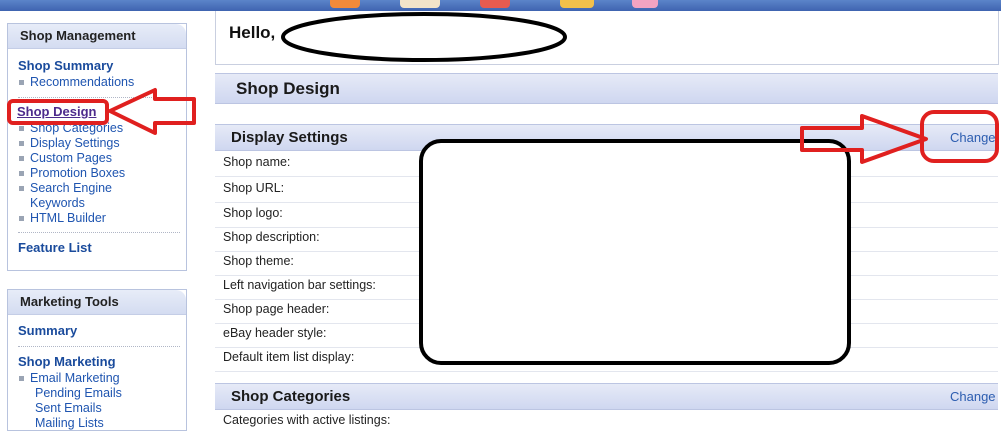  I want to click on shop-categories-header: Shop Categories, so click(606, 396).